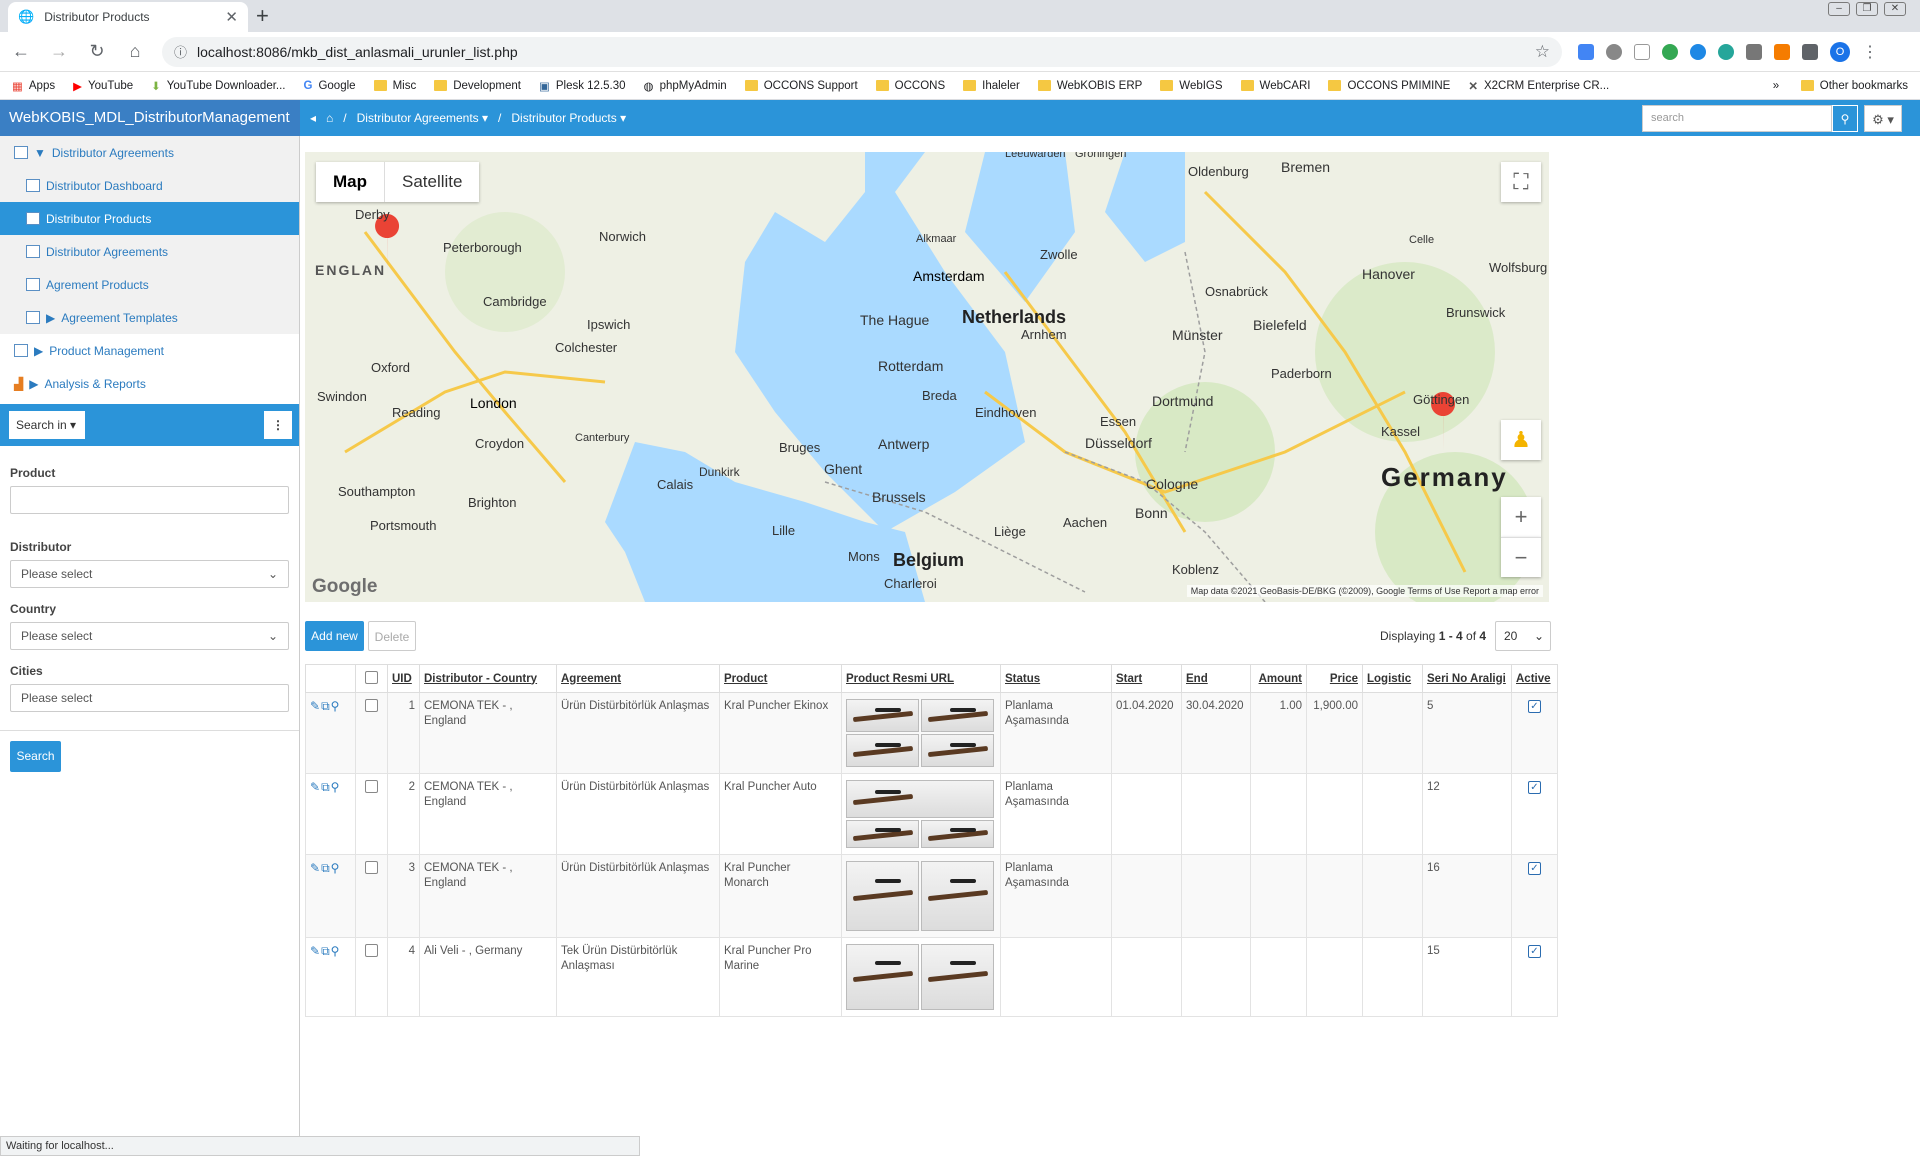  What do you see at coordinates (431, 182) in the screenshot?
I see `map-type-satellite-button: Satellite` at bounding box center [431, 182].